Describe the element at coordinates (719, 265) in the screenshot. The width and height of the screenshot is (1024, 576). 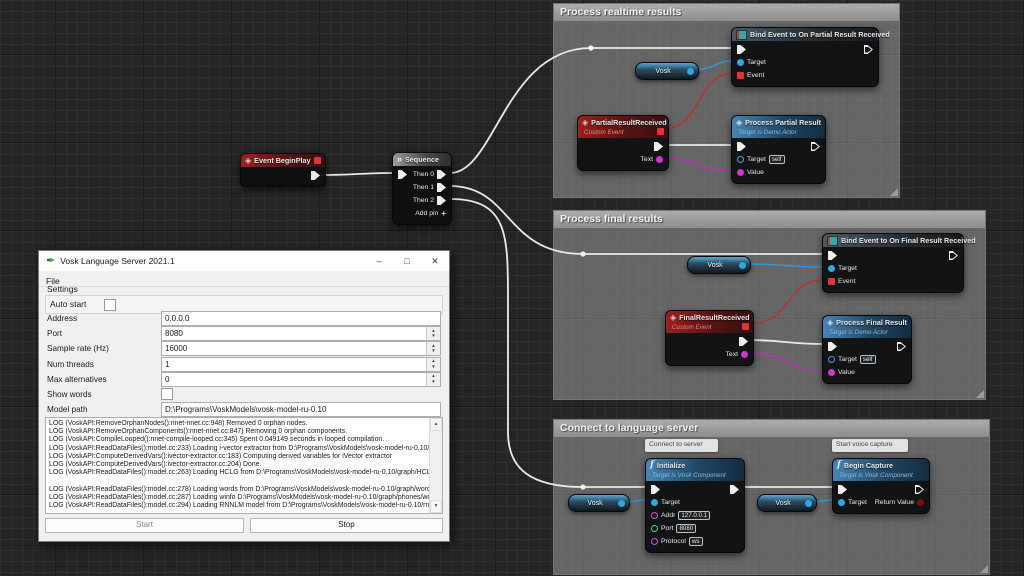
I see `variable-vosk-var-2: Vosk` at that location.